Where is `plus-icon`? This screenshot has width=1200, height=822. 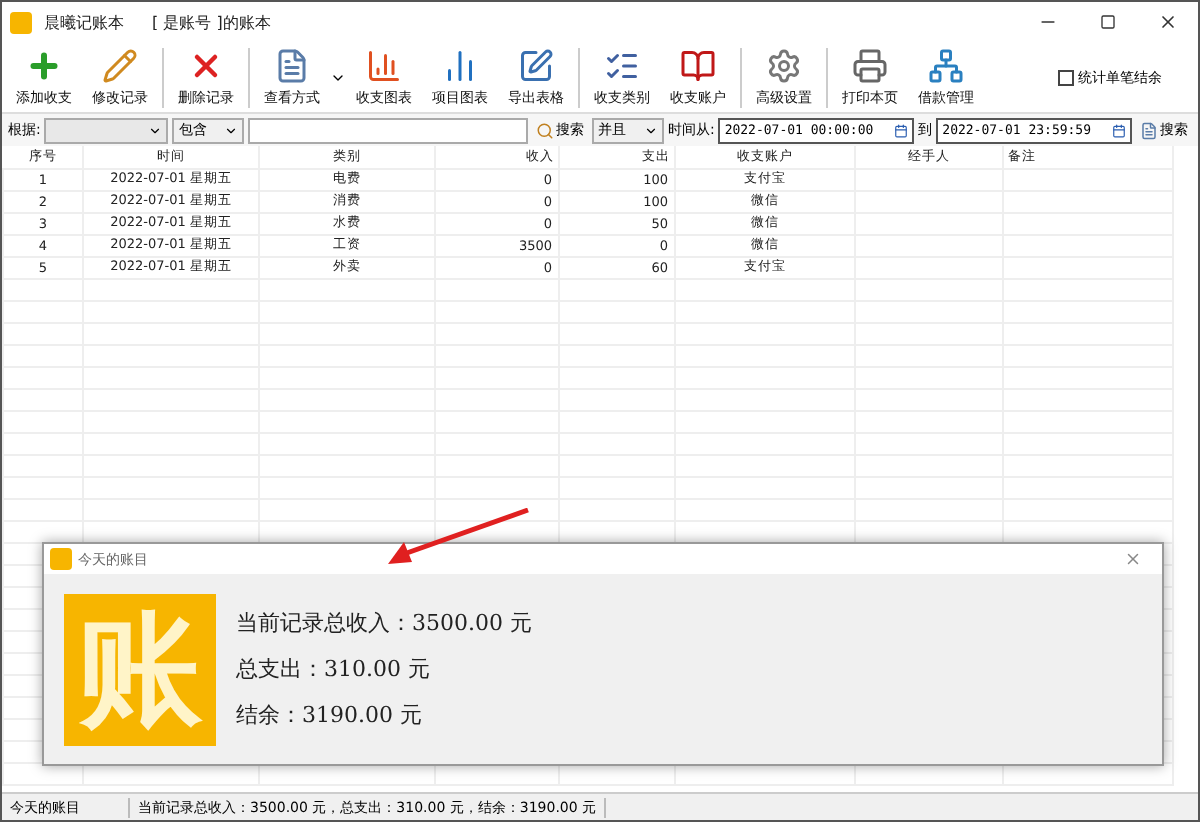
plus-icon is located at coordinates (44, 65).